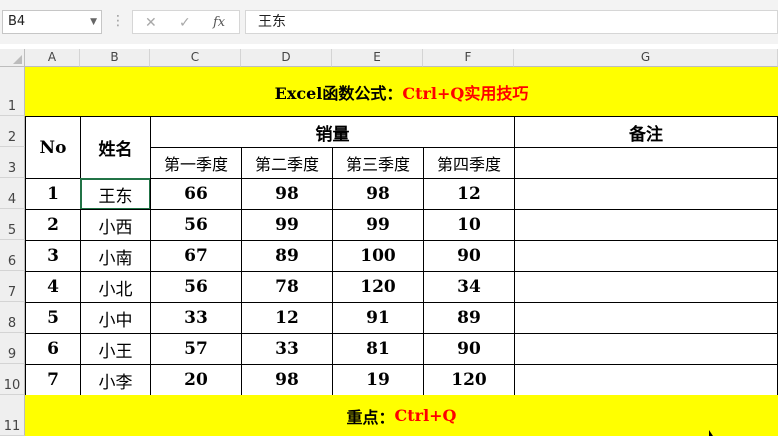 The width and height of the screenshot is (778, 436). Describe the element at coordinates (12, 193) in the screenshot. I see `row-header-4: 4` at that location.